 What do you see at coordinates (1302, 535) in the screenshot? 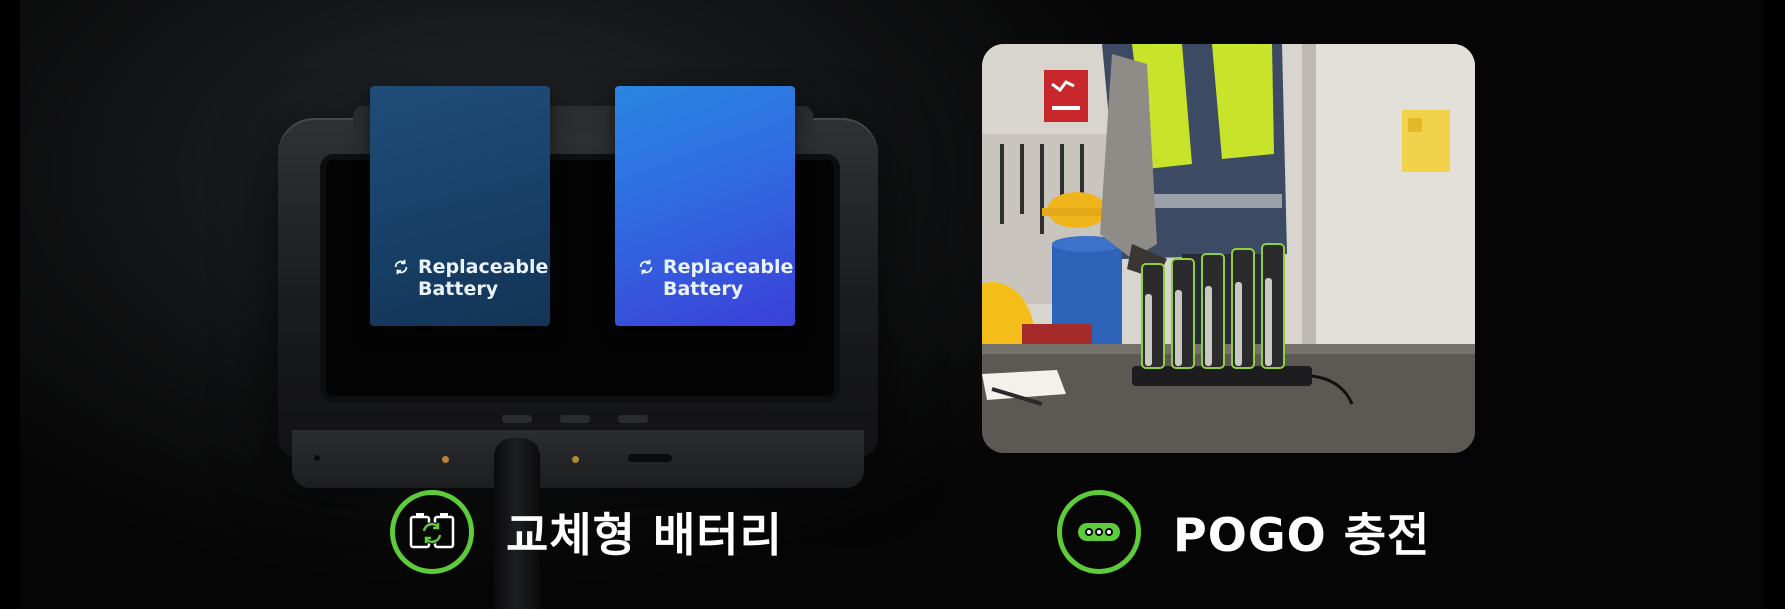
I see `pogo-charging-title: POGO 충전` at bounding box center [1302, 535].